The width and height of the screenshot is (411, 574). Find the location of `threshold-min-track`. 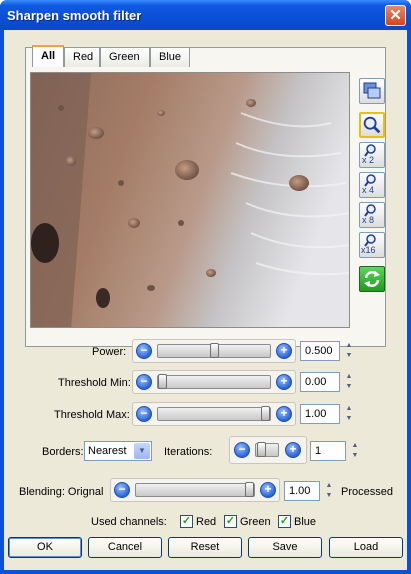

threshold-min-track is located at coordinates (214, 381).